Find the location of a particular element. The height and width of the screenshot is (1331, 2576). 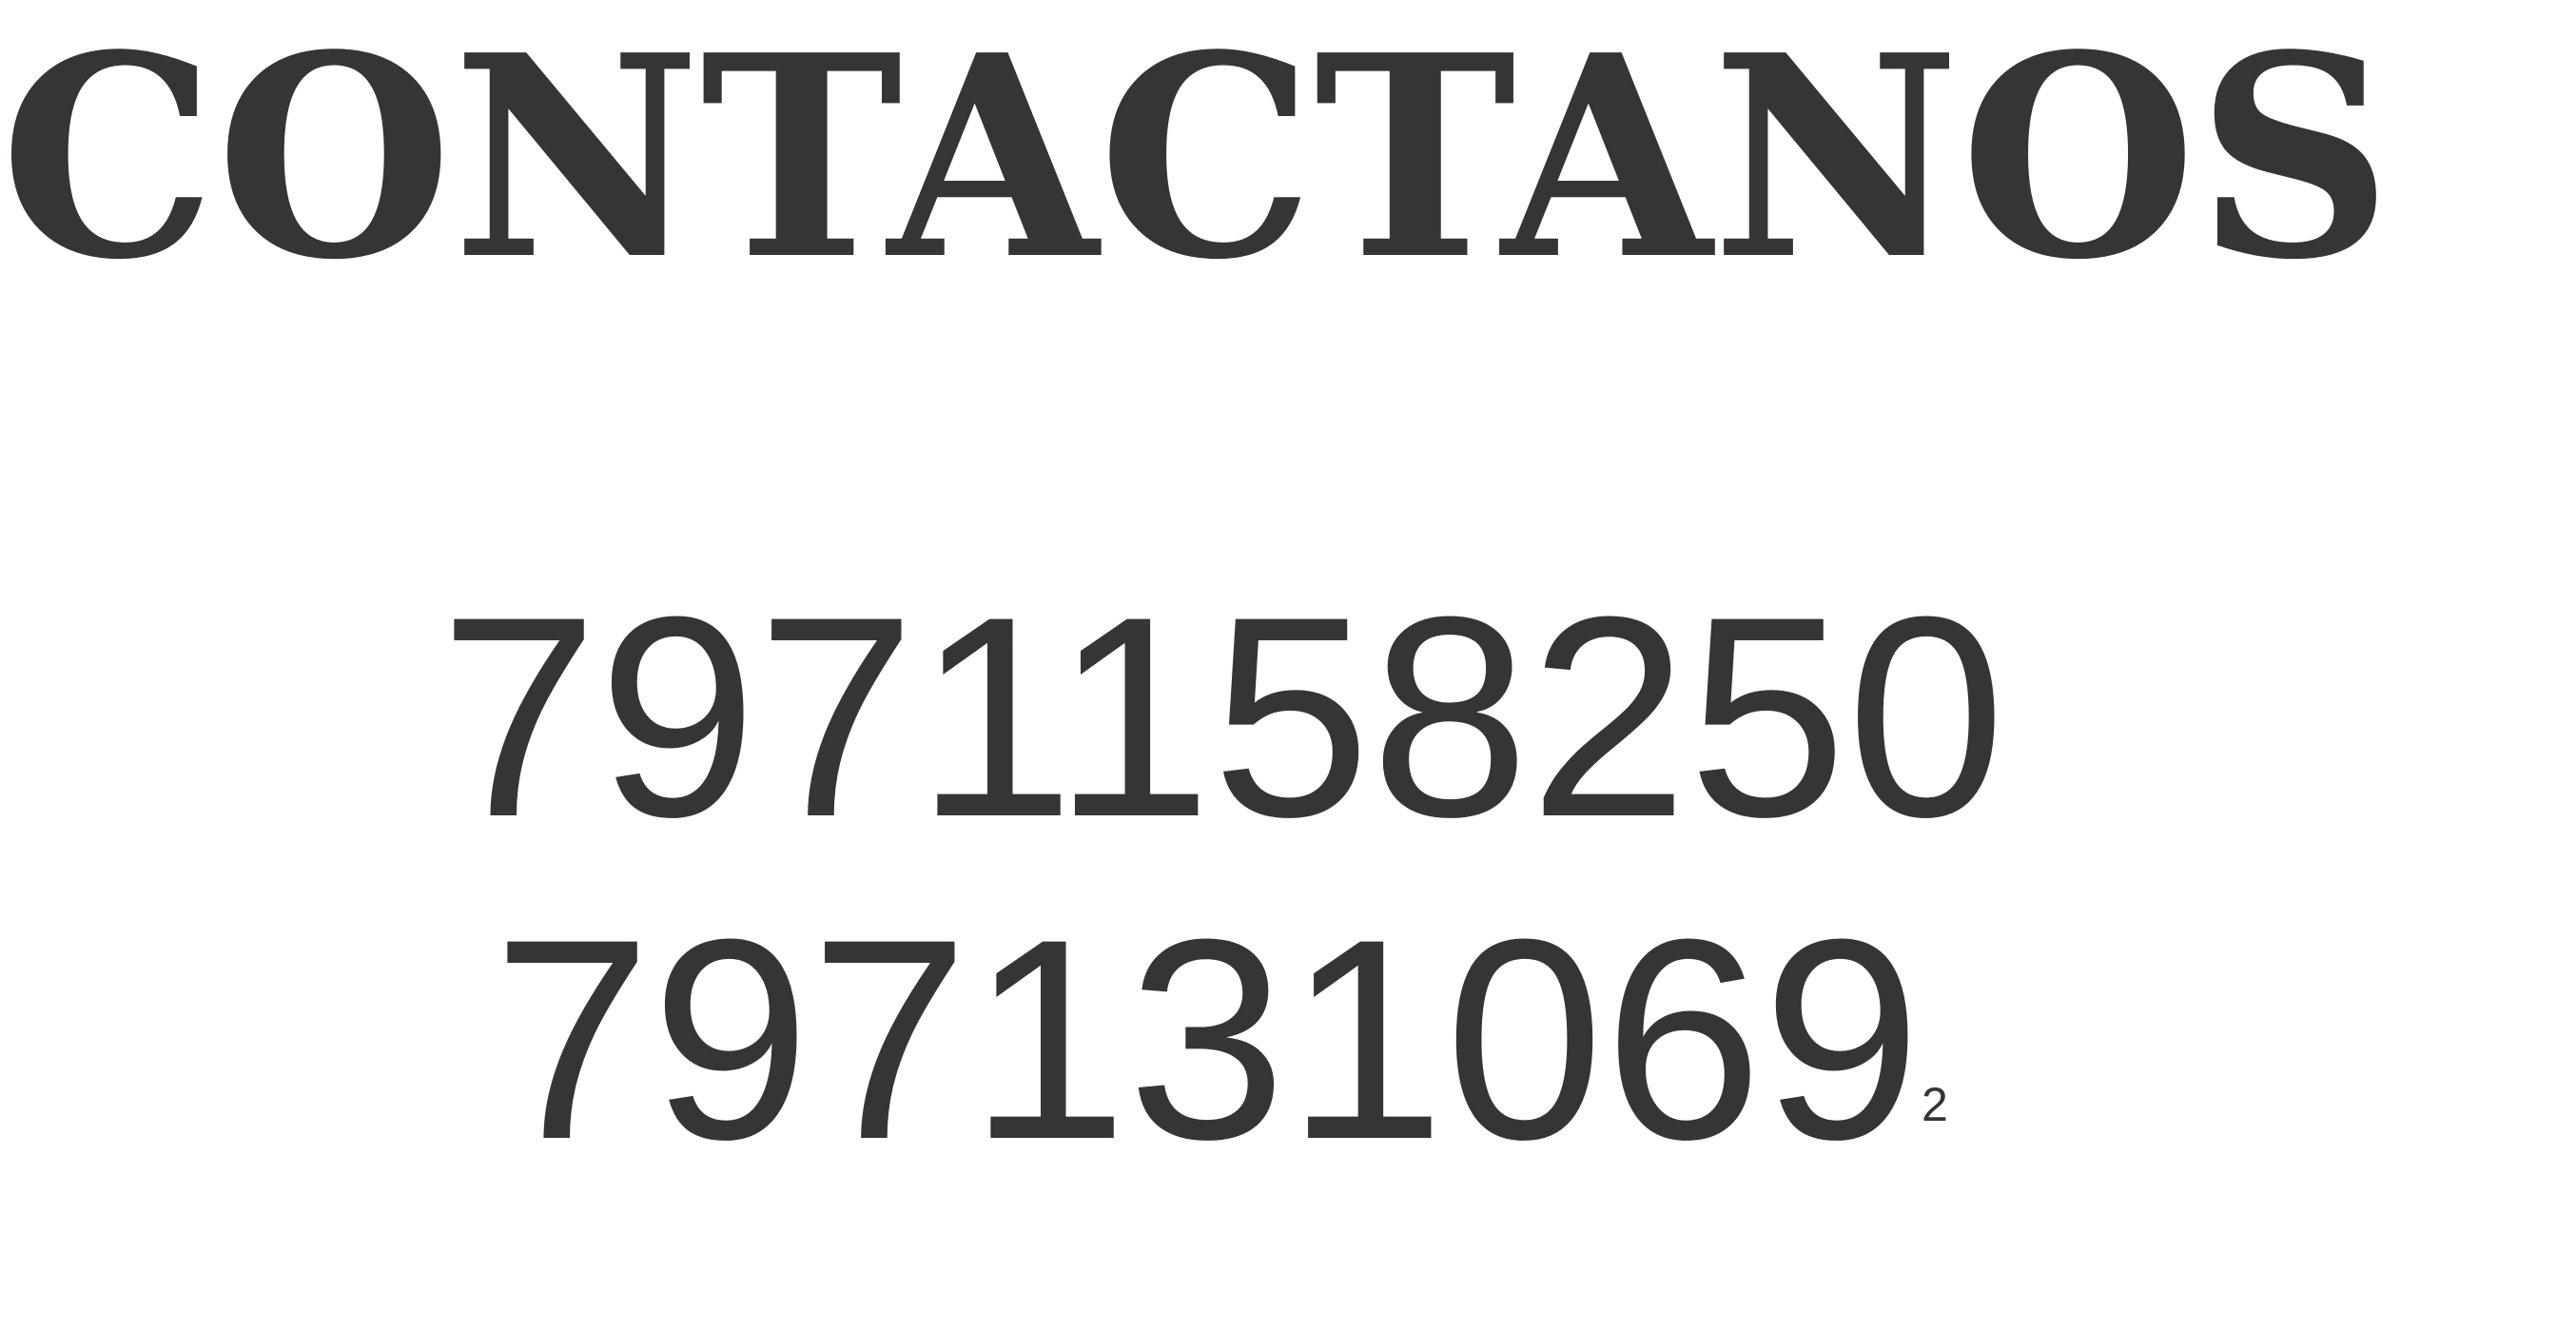

page-marker: 2 is located at coordinates (1935, 1104).